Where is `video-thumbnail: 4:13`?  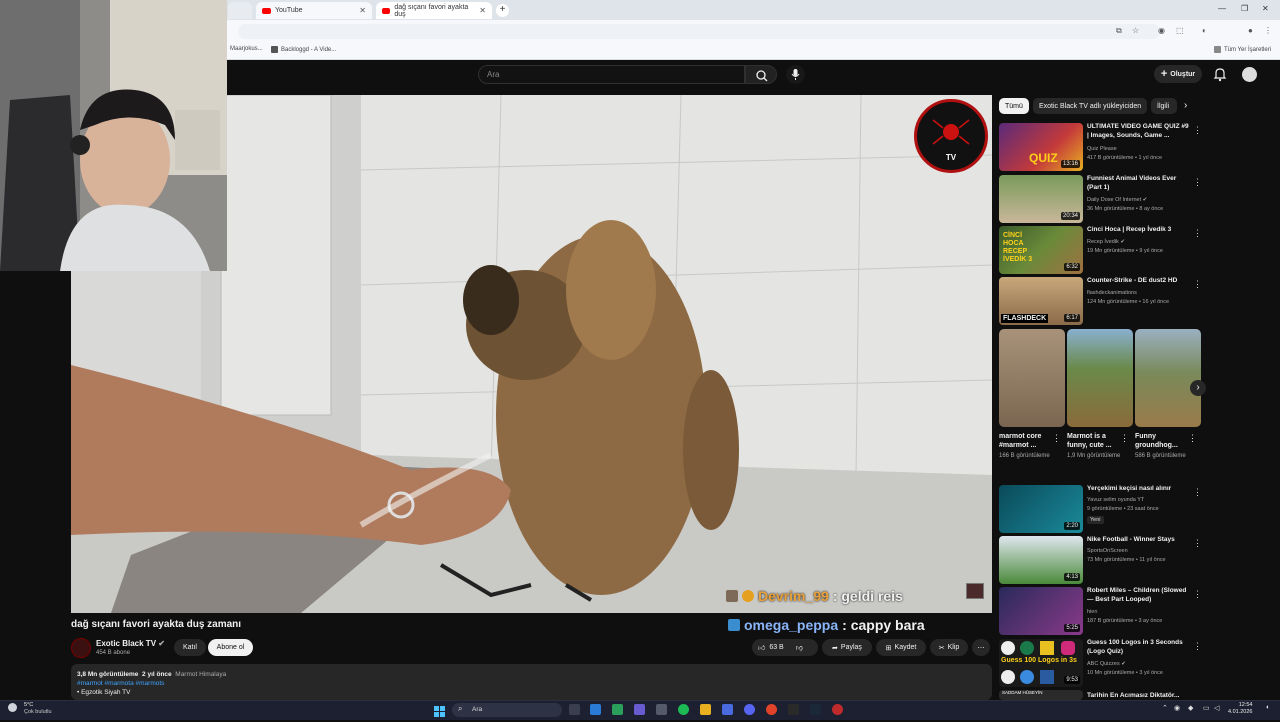 video-thumbnail: 4:13 is located at coordinates (1041, 560).